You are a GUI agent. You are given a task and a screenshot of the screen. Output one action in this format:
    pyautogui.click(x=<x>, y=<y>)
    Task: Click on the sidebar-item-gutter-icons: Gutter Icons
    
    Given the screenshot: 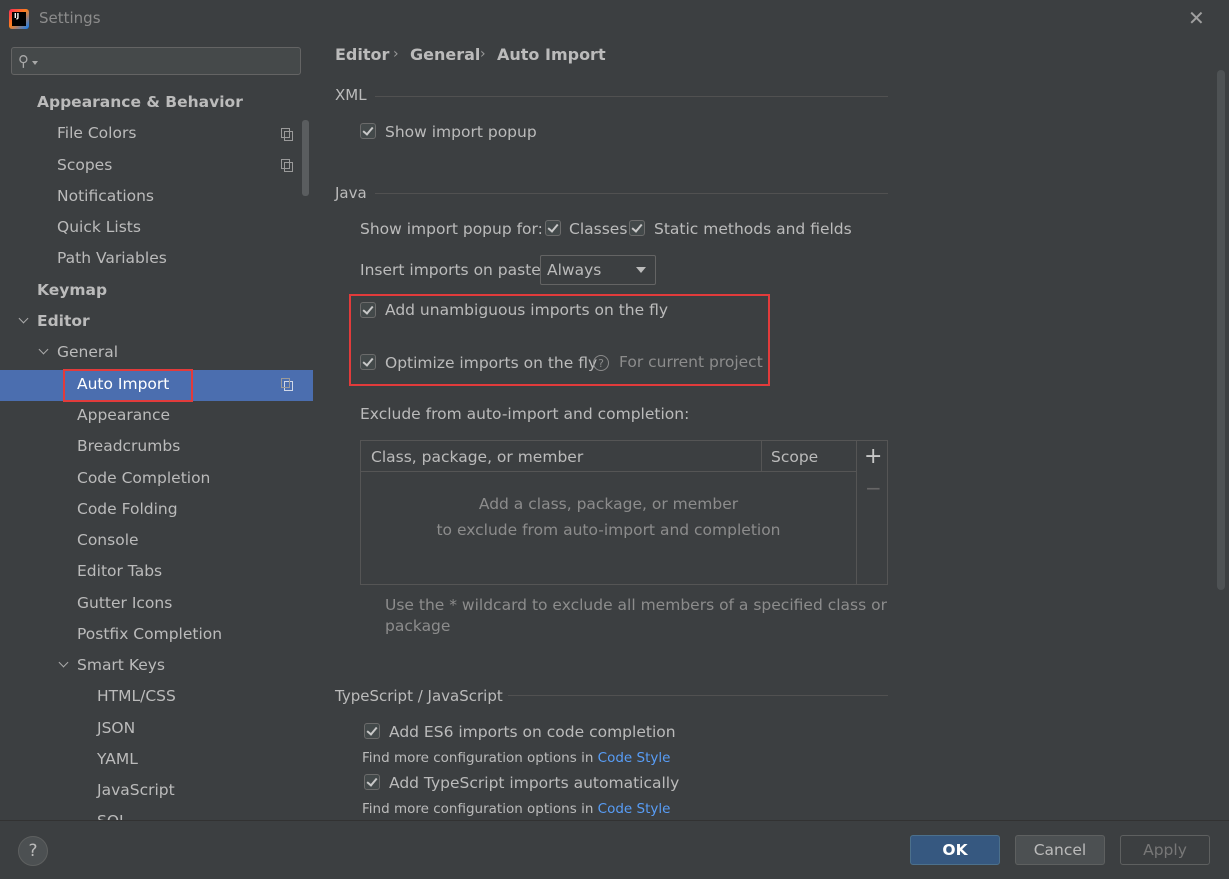 What is the action you would take?
    pyautogui.click(x=124, y=603)
    